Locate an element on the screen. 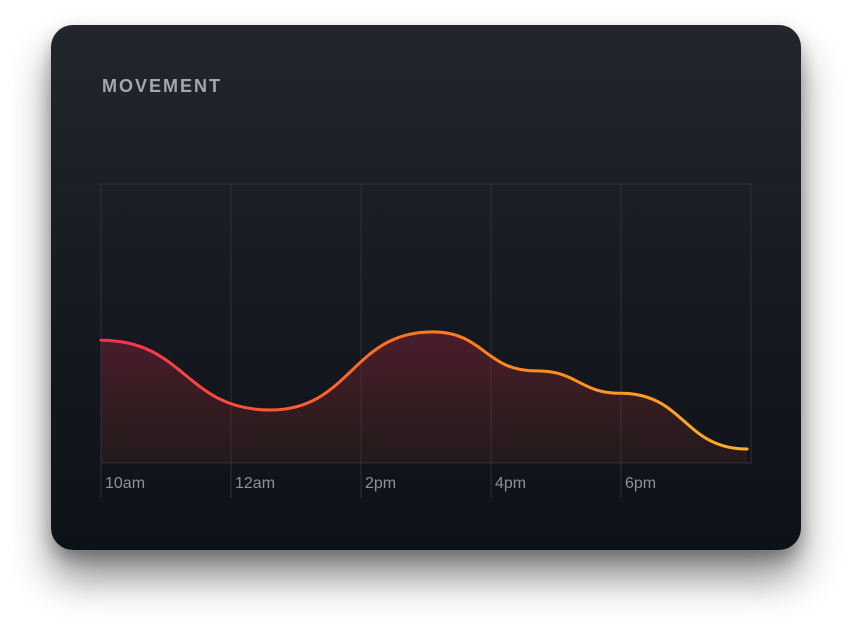 This screenshot has width=851, height=626. x-tick-label: 2pm is located at coordinates (380, 483).